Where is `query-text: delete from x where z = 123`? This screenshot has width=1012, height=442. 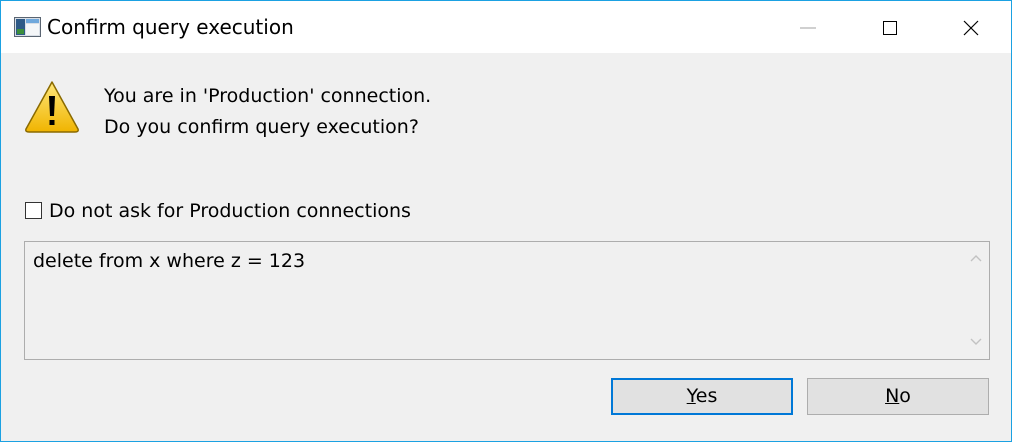 query-text: delete from x where z = 123 is located at coordinates (169, 261).